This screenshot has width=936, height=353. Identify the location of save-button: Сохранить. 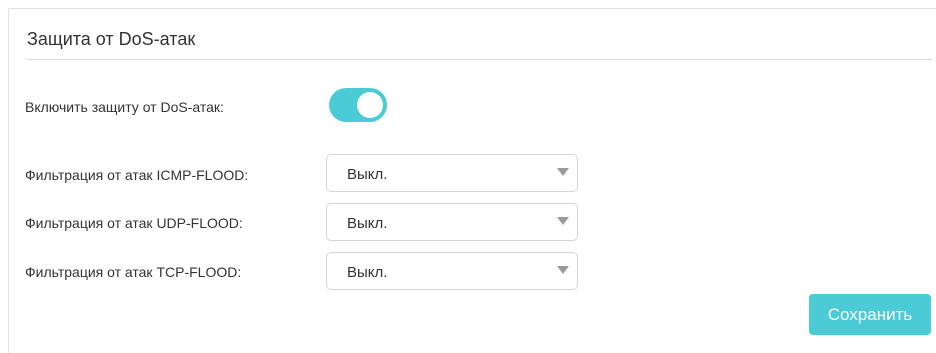
(870, 314).